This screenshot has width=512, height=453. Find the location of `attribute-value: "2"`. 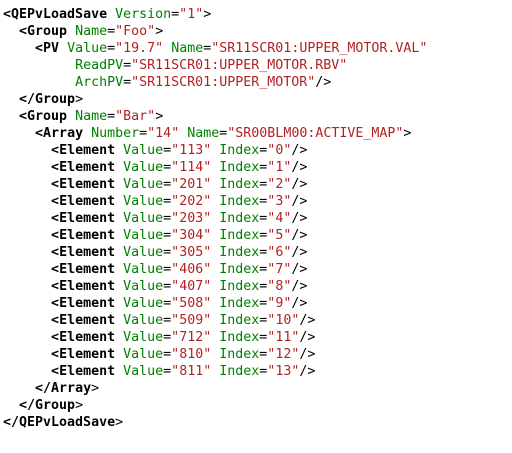

attribute-value: "2" is located at coordinates (279, 184).